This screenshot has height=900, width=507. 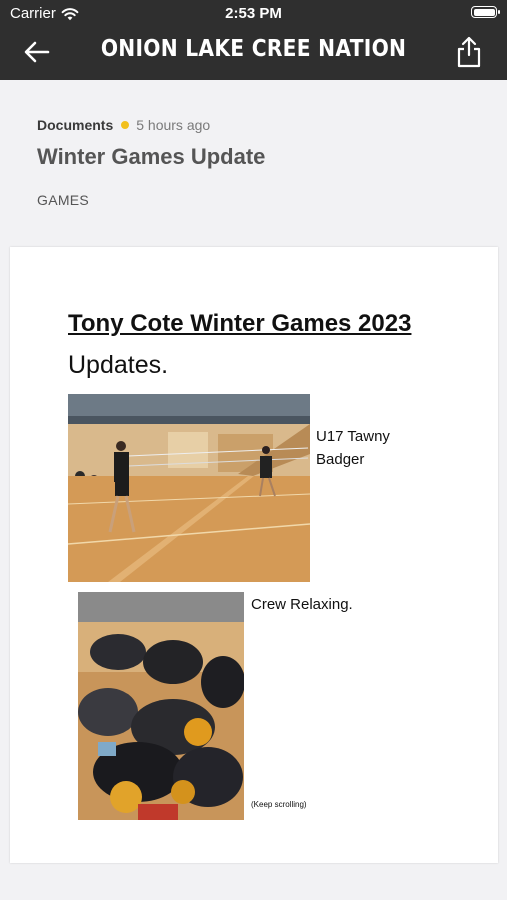 I want to click on status-bar: Carrier 2:53 PM, so click(x=253, y=13).